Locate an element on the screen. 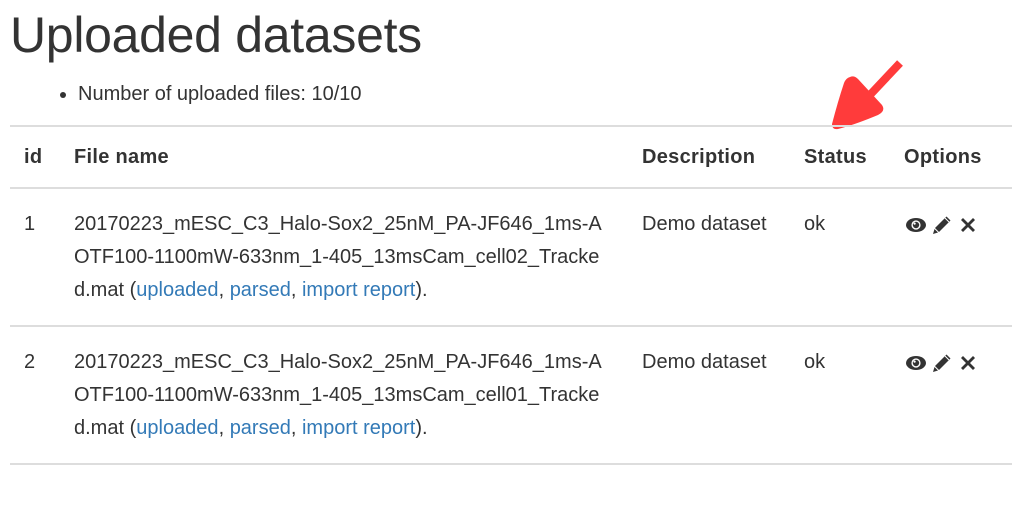 Image resolution: width=1022 pixels, height=507 pixels. header-description: Description is located at coordinates (699, 156).